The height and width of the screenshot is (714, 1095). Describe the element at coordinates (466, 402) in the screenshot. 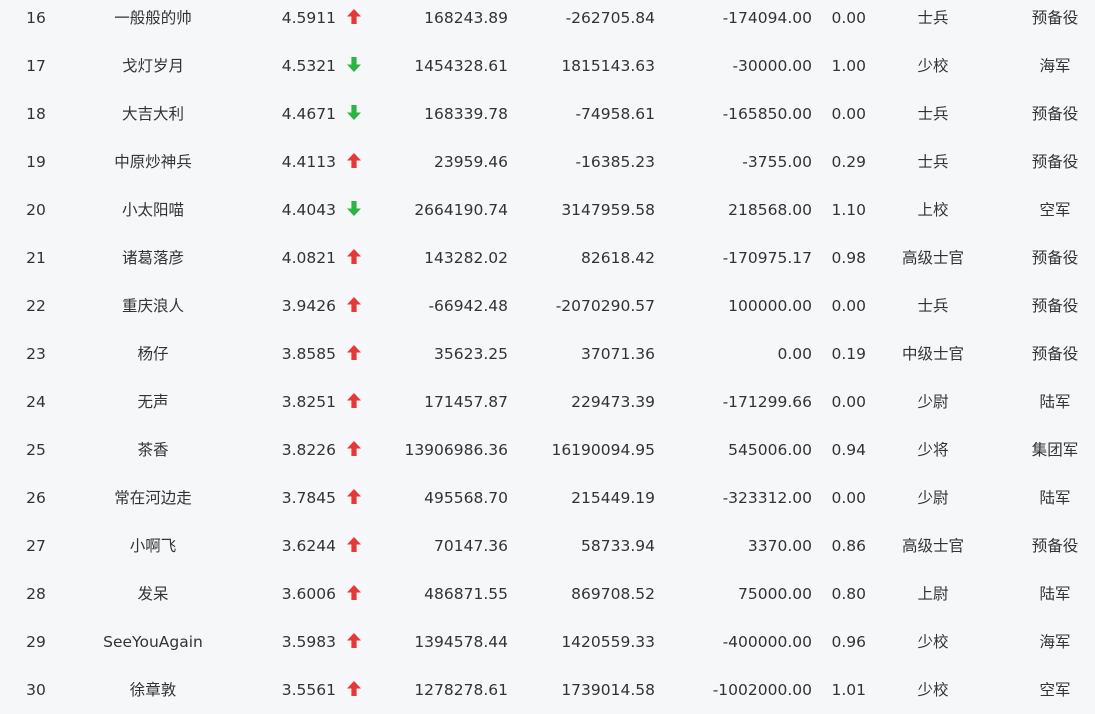

I see `value-1-cell: 171457.87` at that location.